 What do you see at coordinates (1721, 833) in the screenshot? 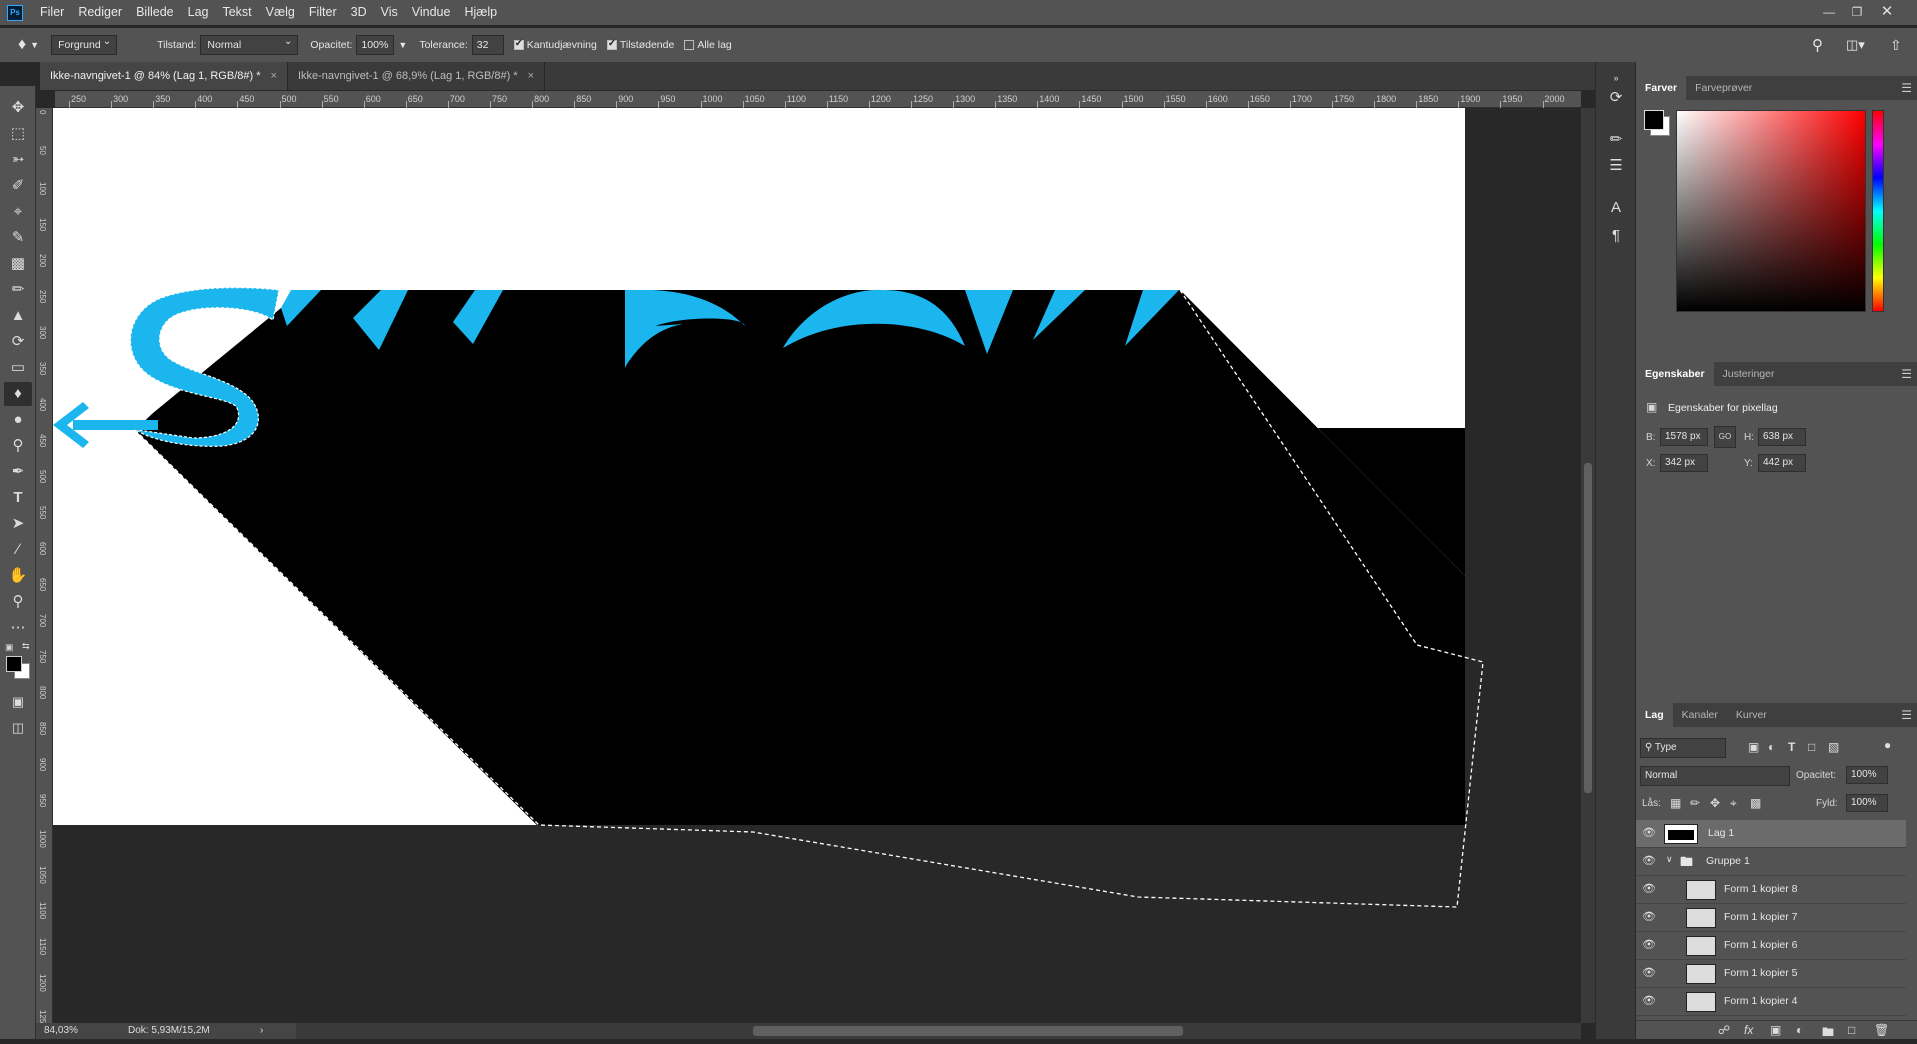
I see `layer-name: Lag 1` at bounding box center [1721, 833].